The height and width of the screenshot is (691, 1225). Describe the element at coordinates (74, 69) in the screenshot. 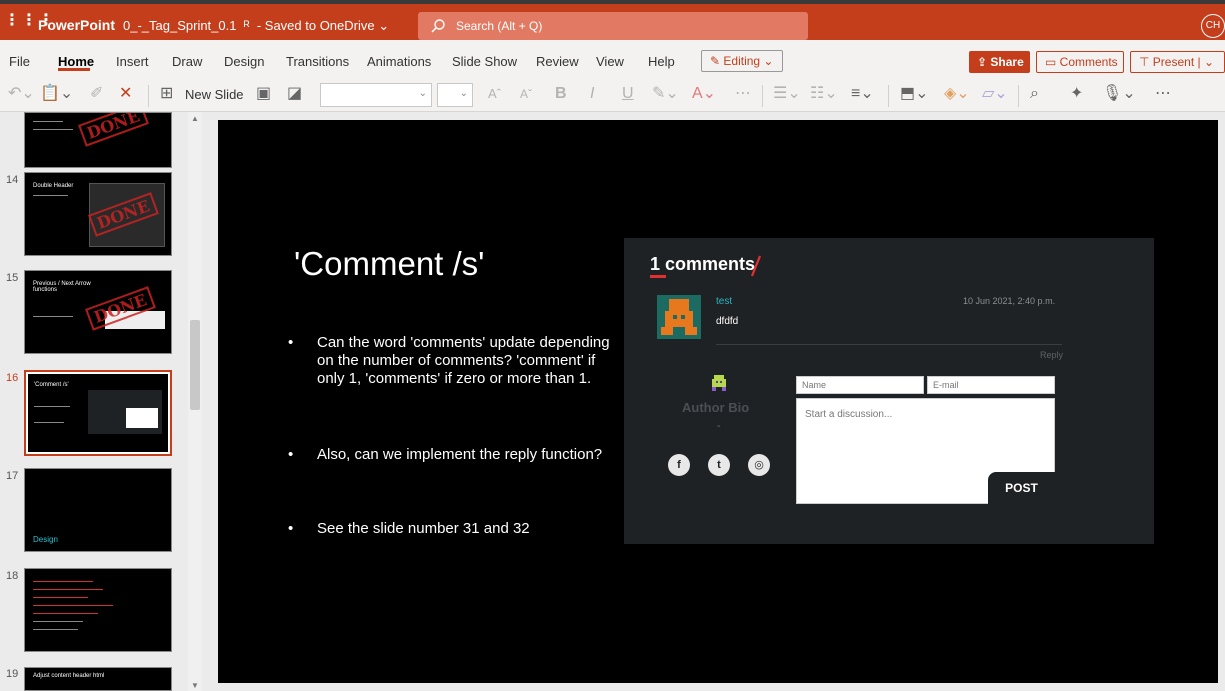

I see `active-tab-indicator` at that location.